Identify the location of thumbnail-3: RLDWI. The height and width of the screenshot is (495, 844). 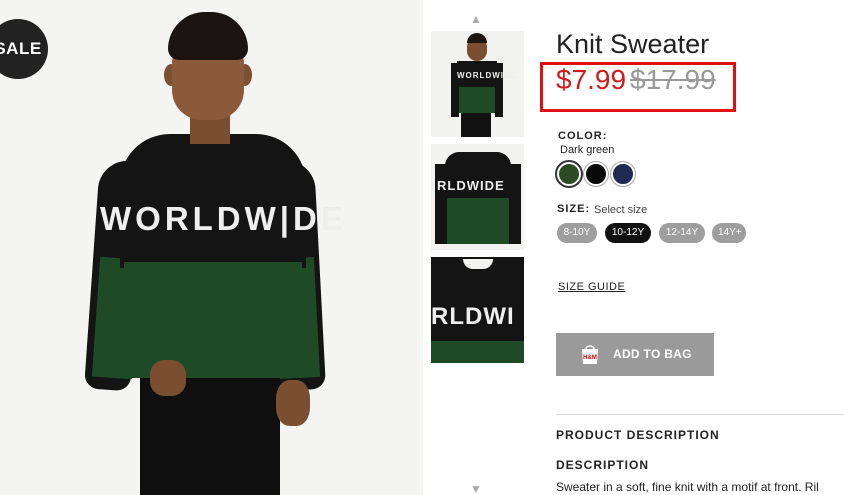
(477, 310).